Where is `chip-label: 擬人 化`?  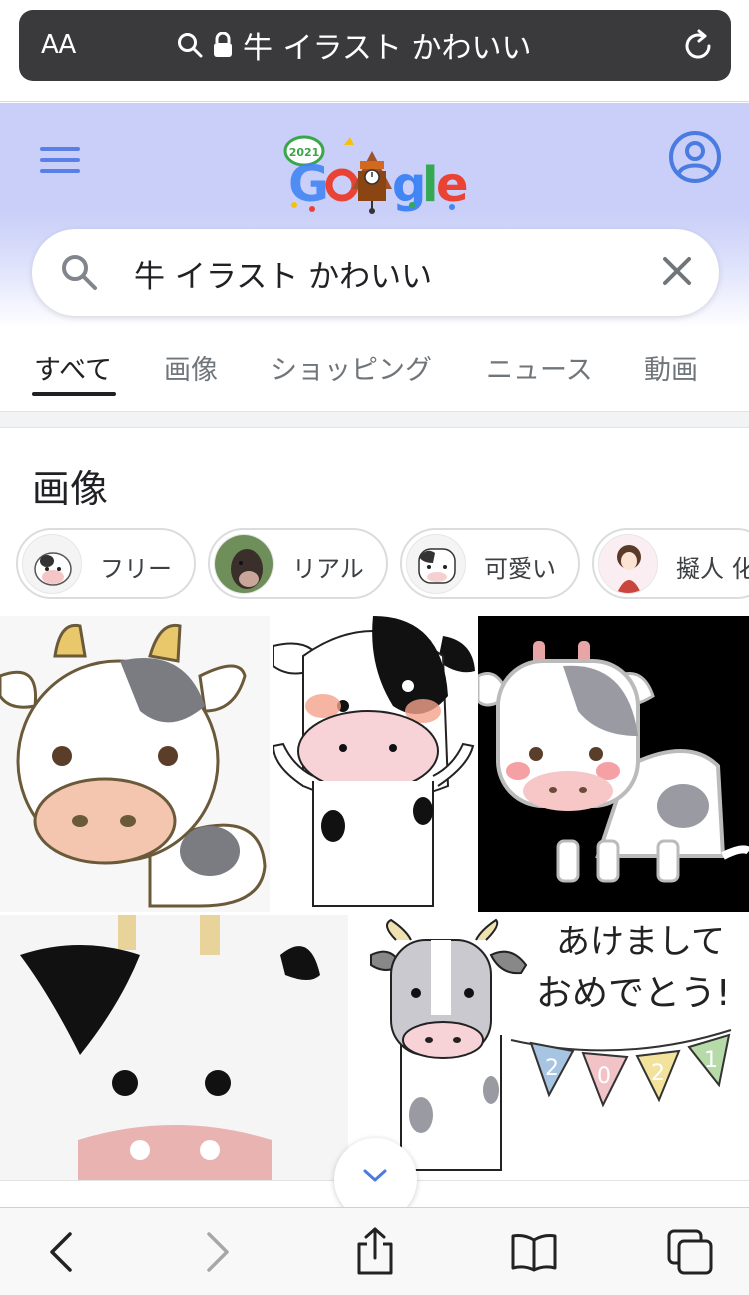 chip-label: 擬人 化 is located at coordinates (712, 569).